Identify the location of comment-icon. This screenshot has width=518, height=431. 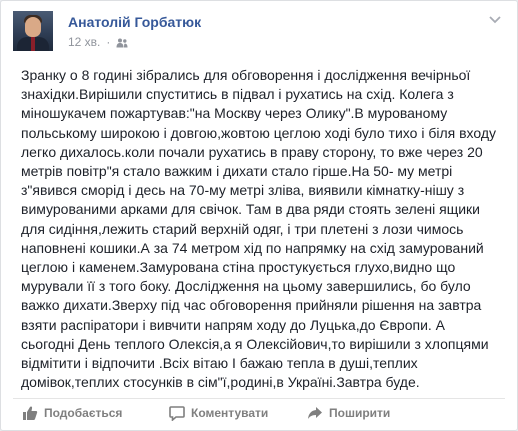
(177, 413).